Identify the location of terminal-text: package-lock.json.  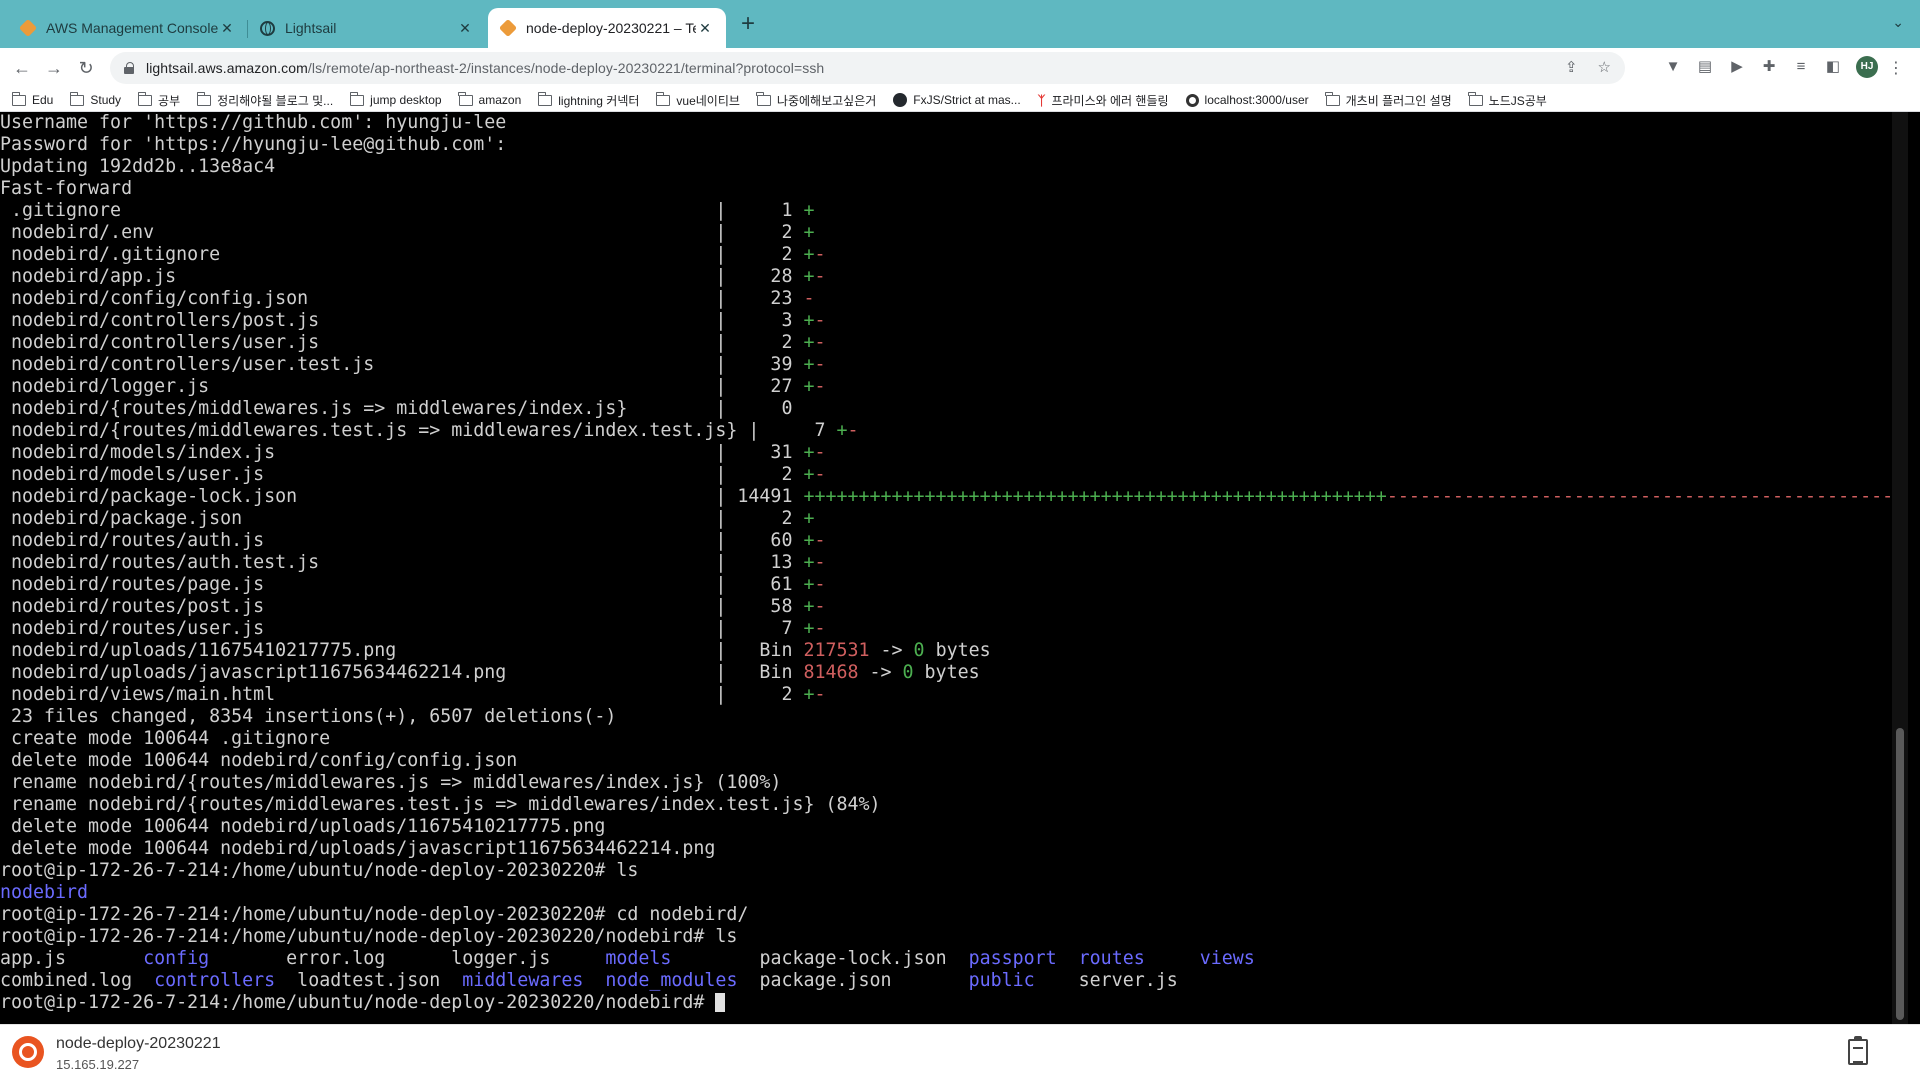
(820, 958).